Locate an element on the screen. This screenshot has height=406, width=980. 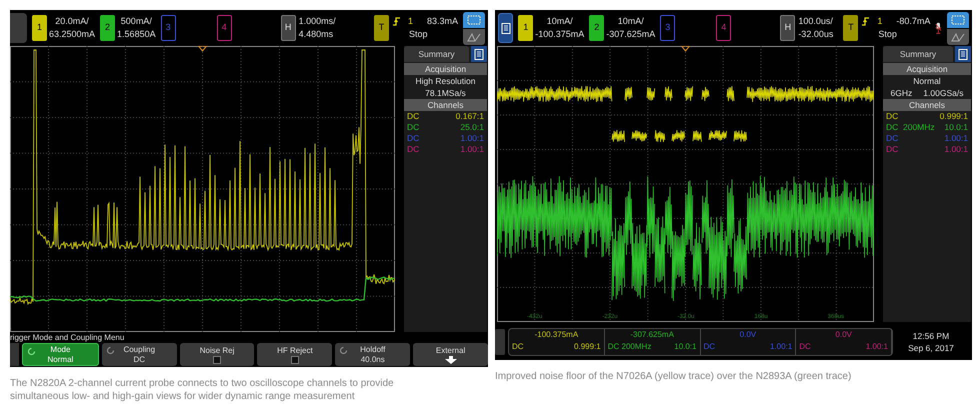
softkey-label: External is located at coordinates (451, 351).